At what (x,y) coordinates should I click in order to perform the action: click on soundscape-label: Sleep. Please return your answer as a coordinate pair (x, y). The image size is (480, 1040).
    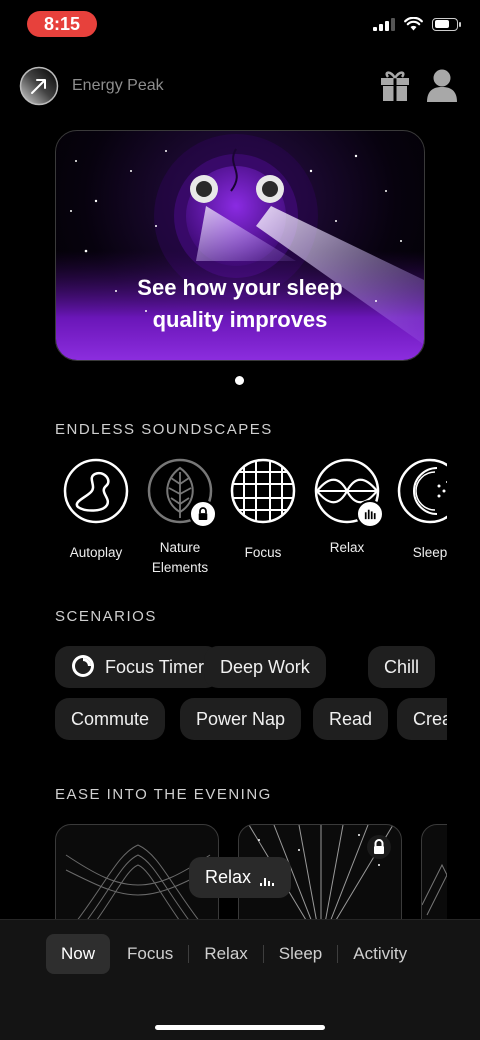
    Looking at the image, I should click on (429, 552).